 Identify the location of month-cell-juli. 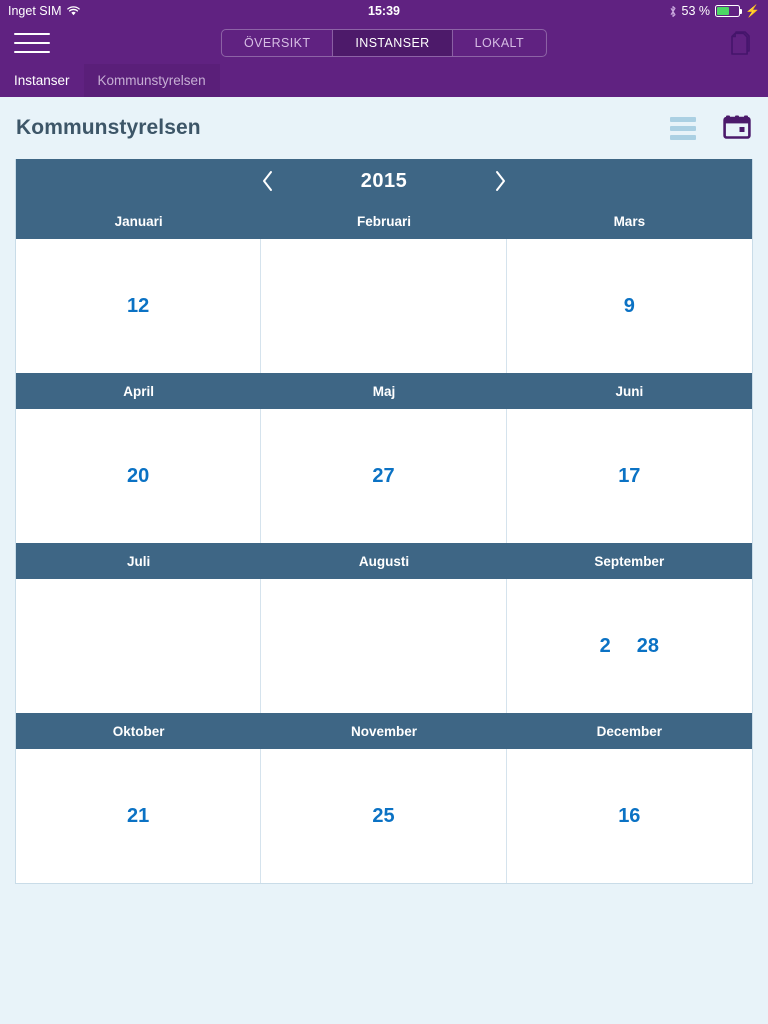
(139, 646).